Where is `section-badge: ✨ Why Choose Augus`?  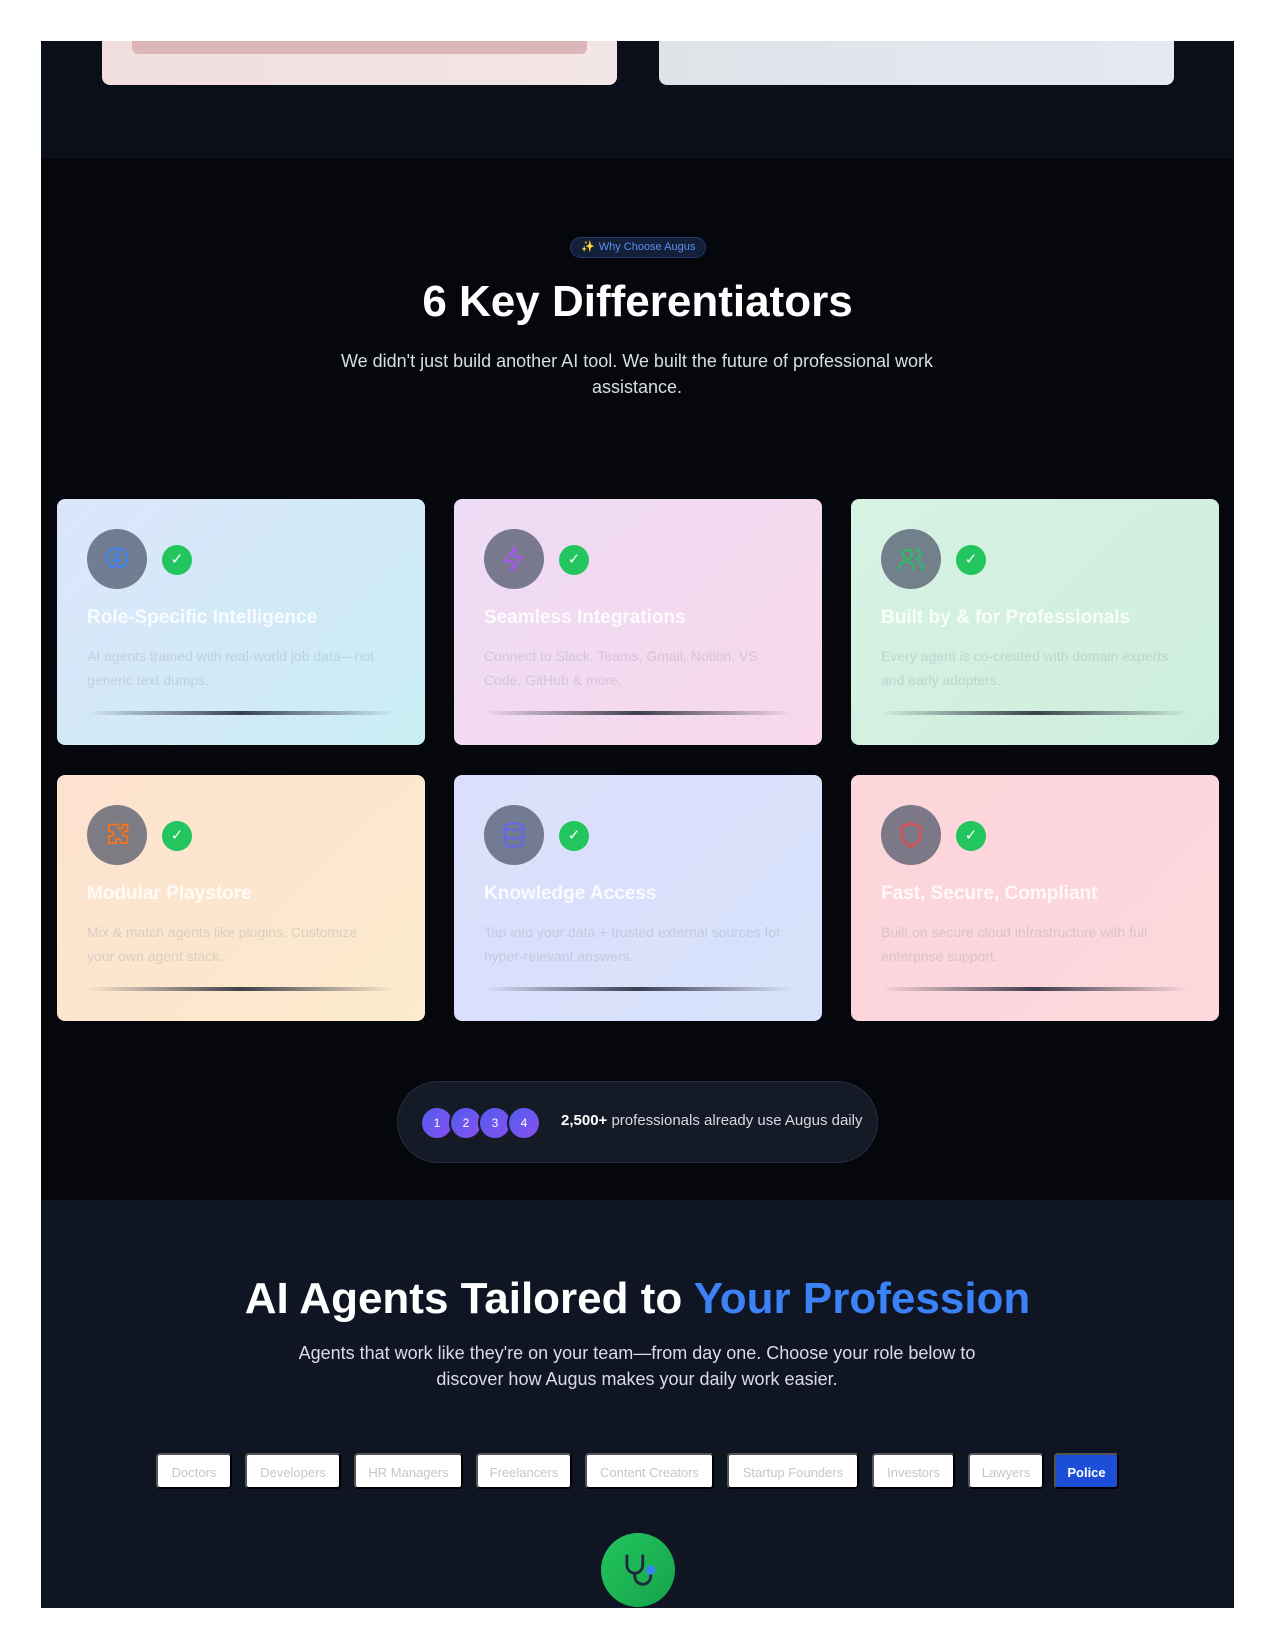 section-badge: ✨ Why Choose Augus is located at coordinates (638, 247).